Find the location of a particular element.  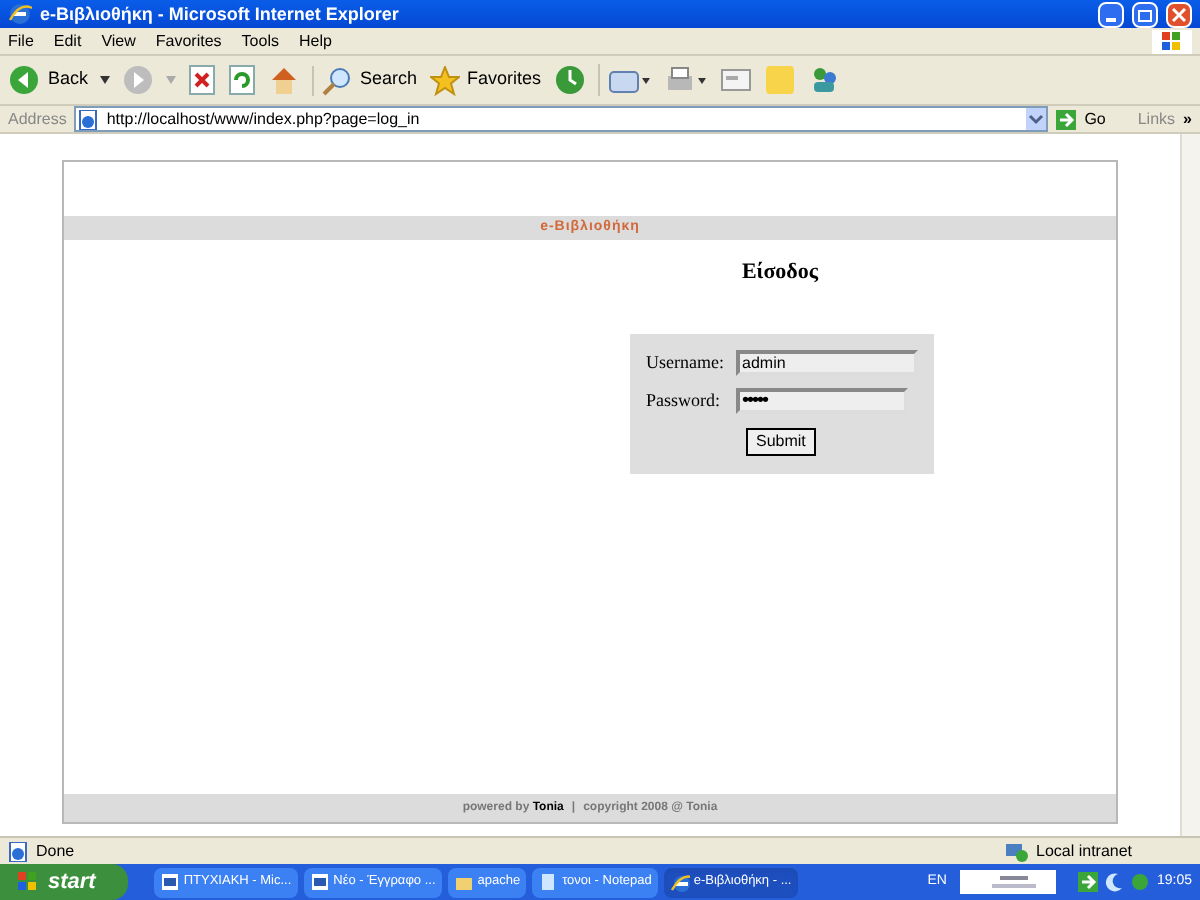

media-widget-icon is located at coordinates (1008, 882).